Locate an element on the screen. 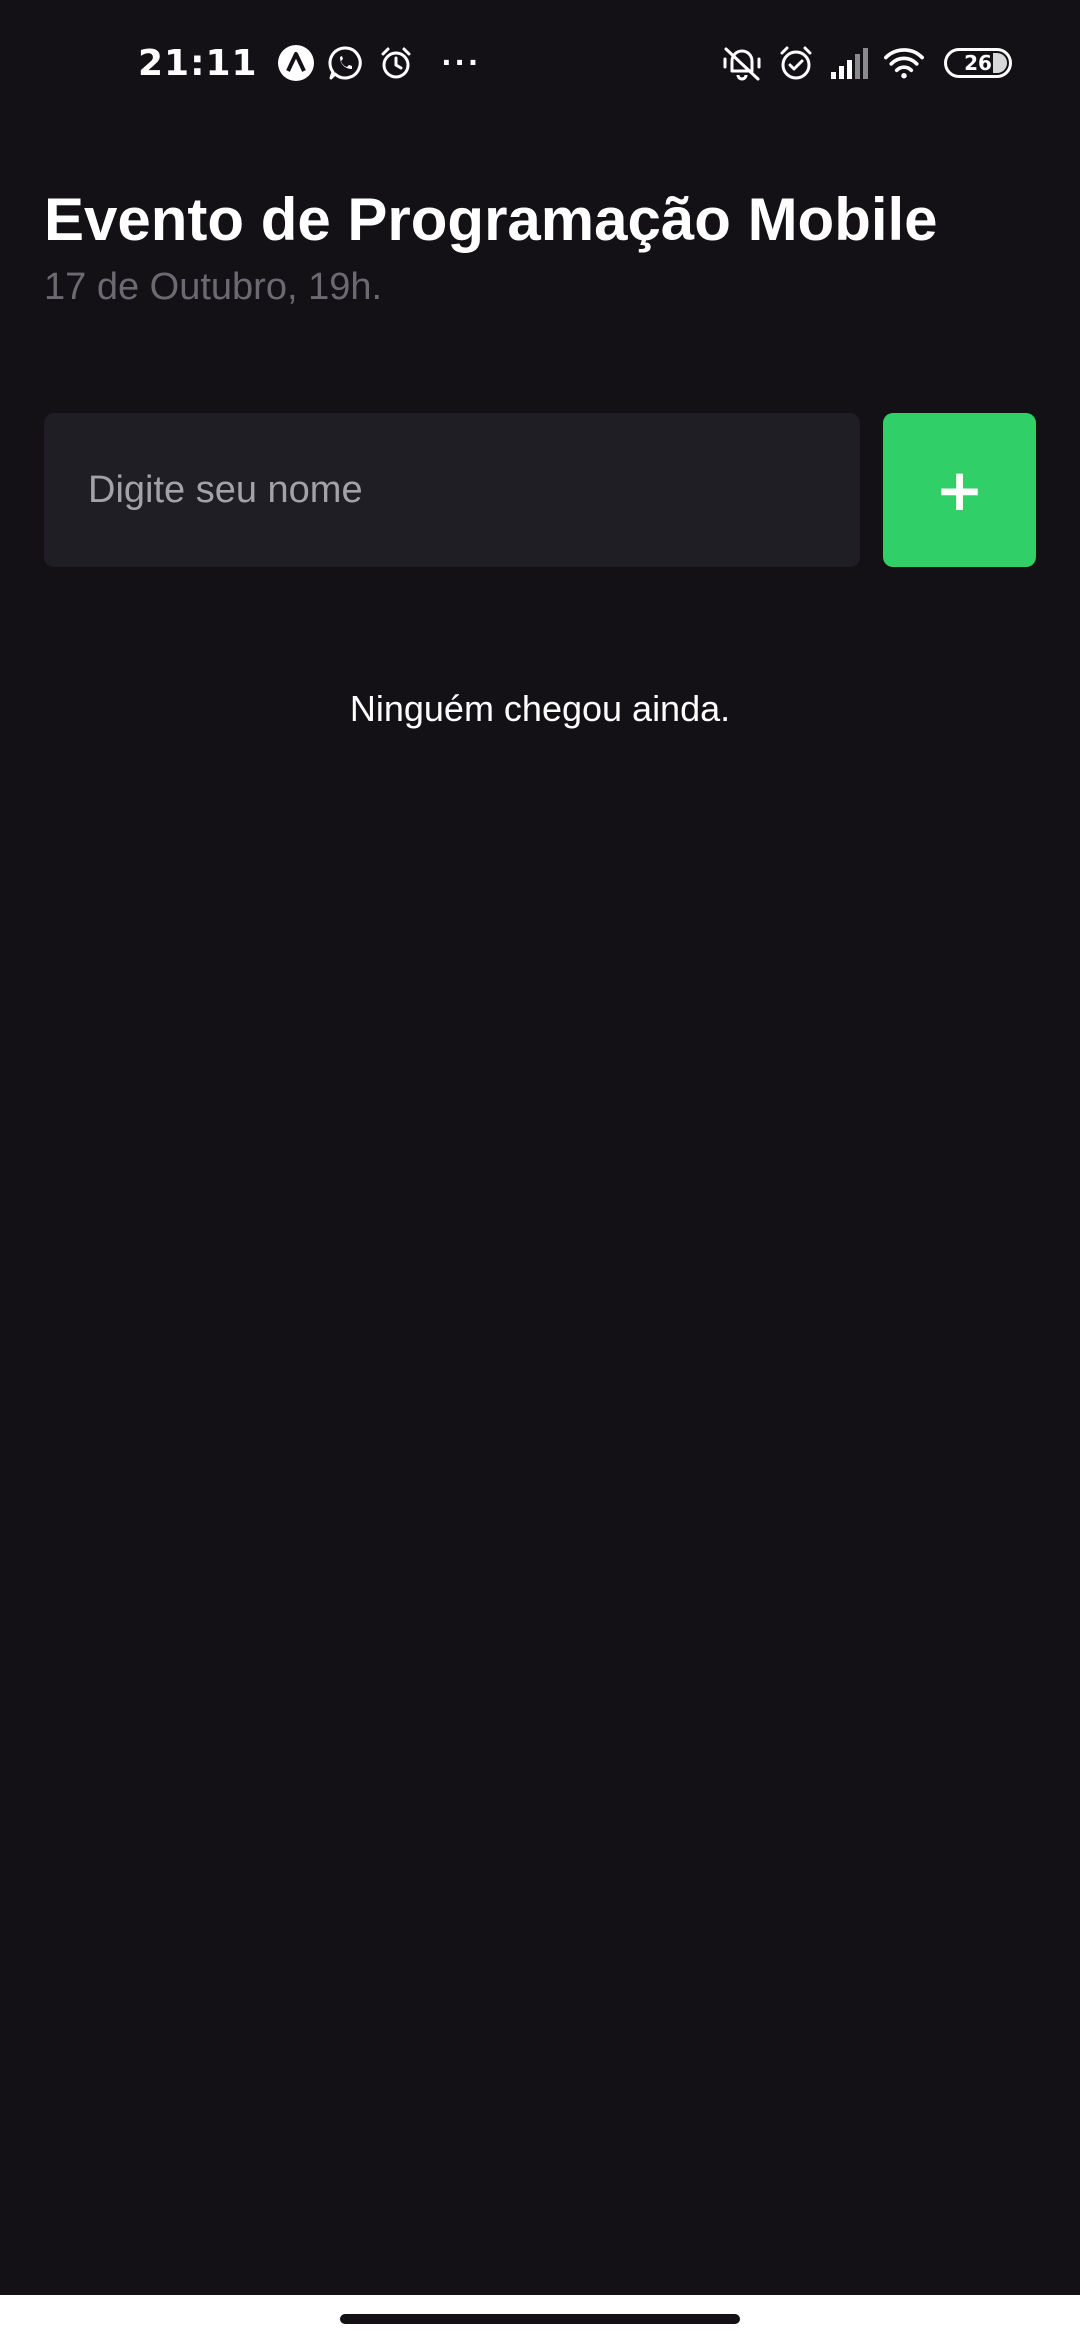 This screenshot has width=1080, height=2340. home-indicator is located at coordinates (540, 2319).